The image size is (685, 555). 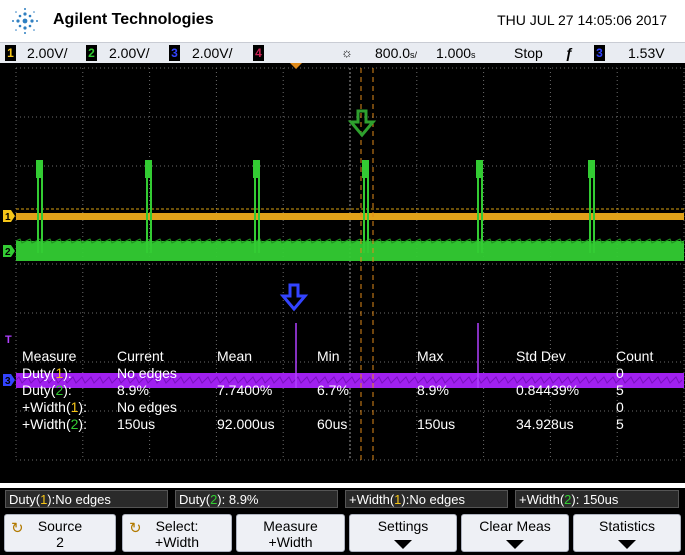 I want to click on measure-value-std-dev: 0.84439%, so click(x=548, y=390).